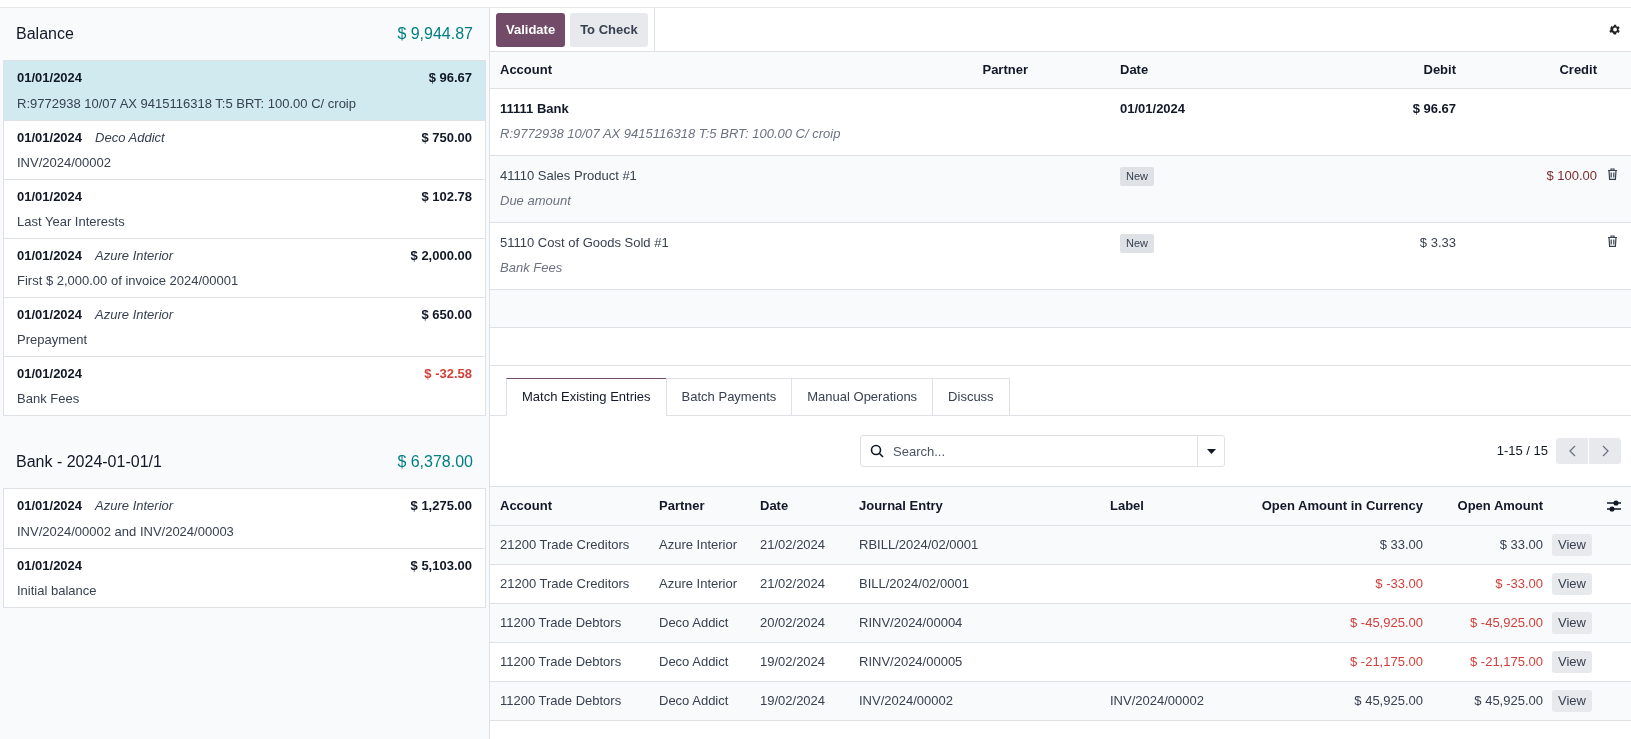  What do you see at coordinates (901, 506) in the screenshot?
I see `column-header: Journal Entry` at bounding box center [901, 506].